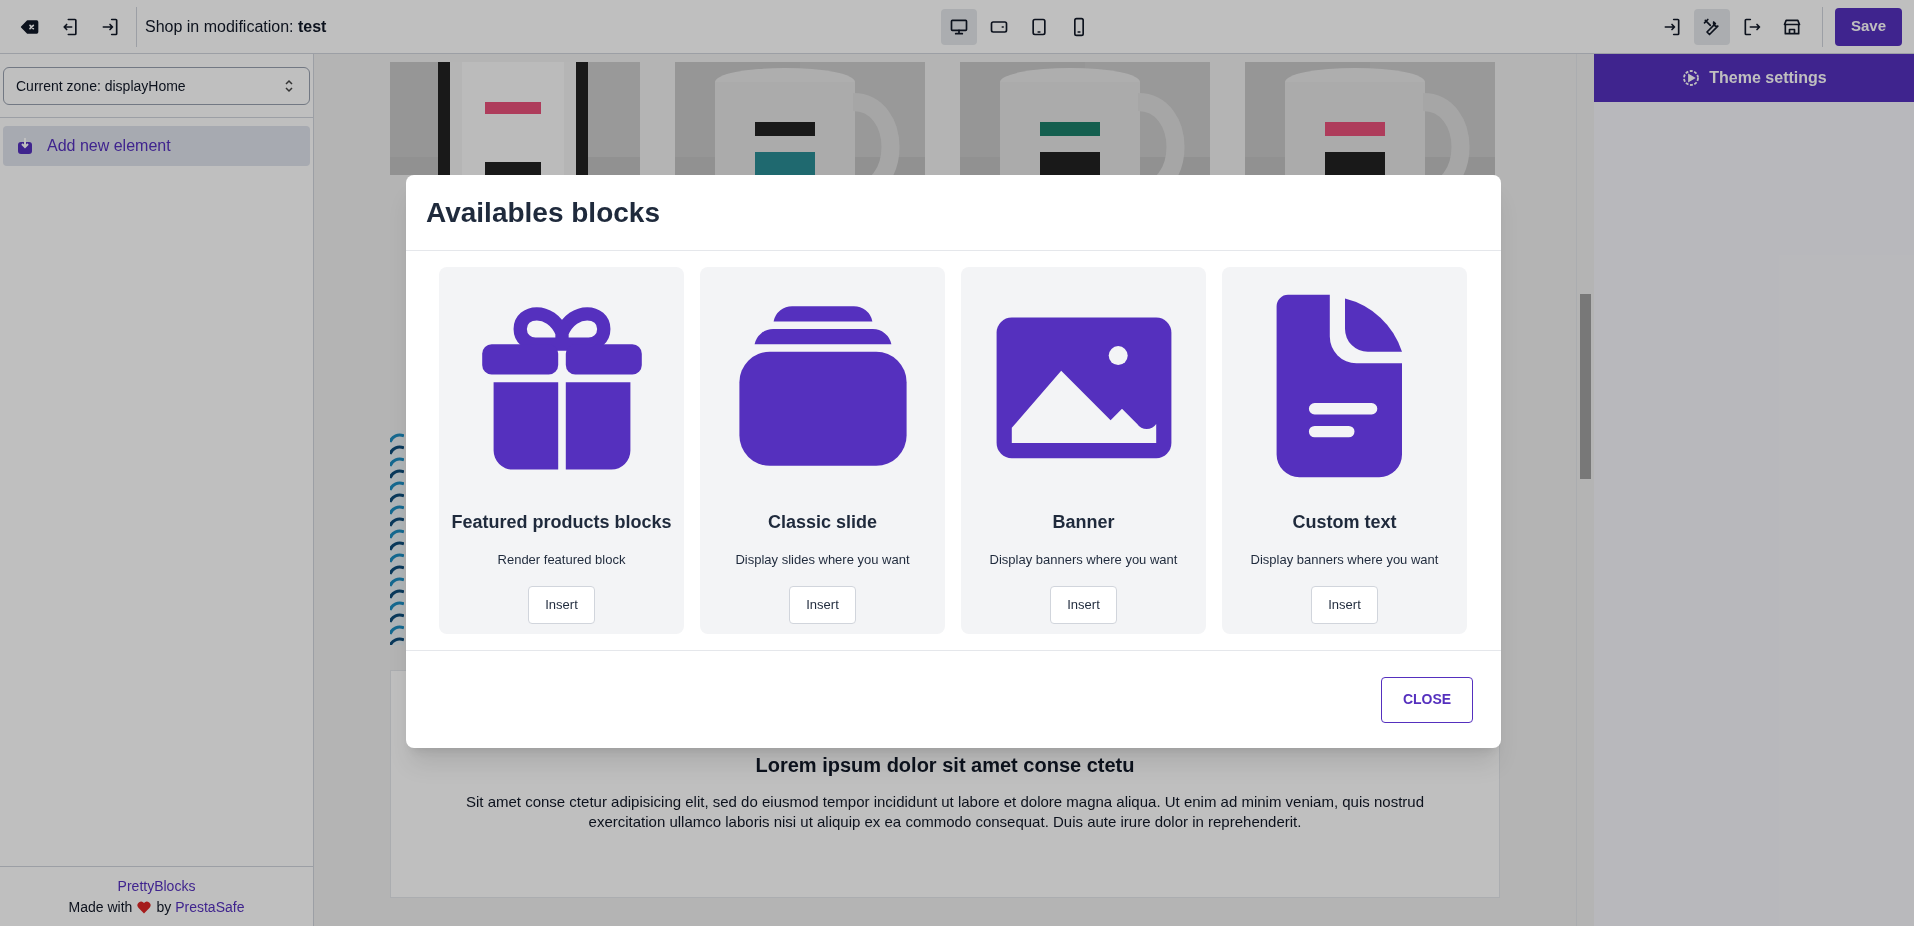 Image resolution: width=1914 pixels, height=926 pixels. What do you see at coordinates (945, 765) in the screenshot?
I see `section-title: Lorem ipsum dolor sit amet conse ctetu` at bounding box center [945, 765].